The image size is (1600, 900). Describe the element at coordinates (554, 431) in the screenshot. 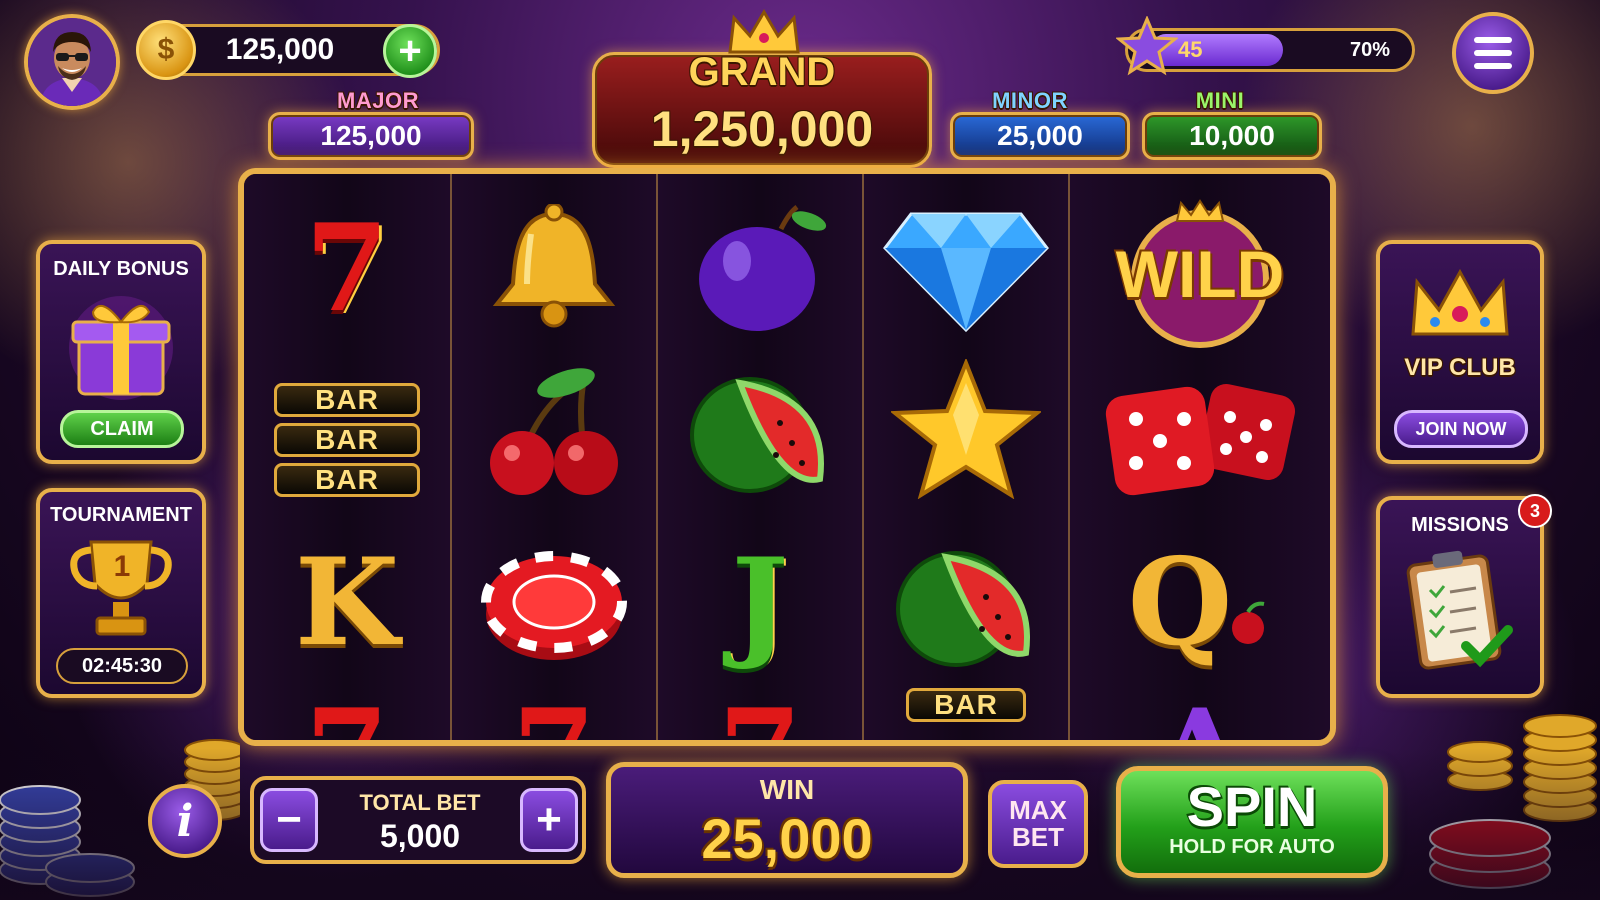

I see `cherries-icon` at that location.